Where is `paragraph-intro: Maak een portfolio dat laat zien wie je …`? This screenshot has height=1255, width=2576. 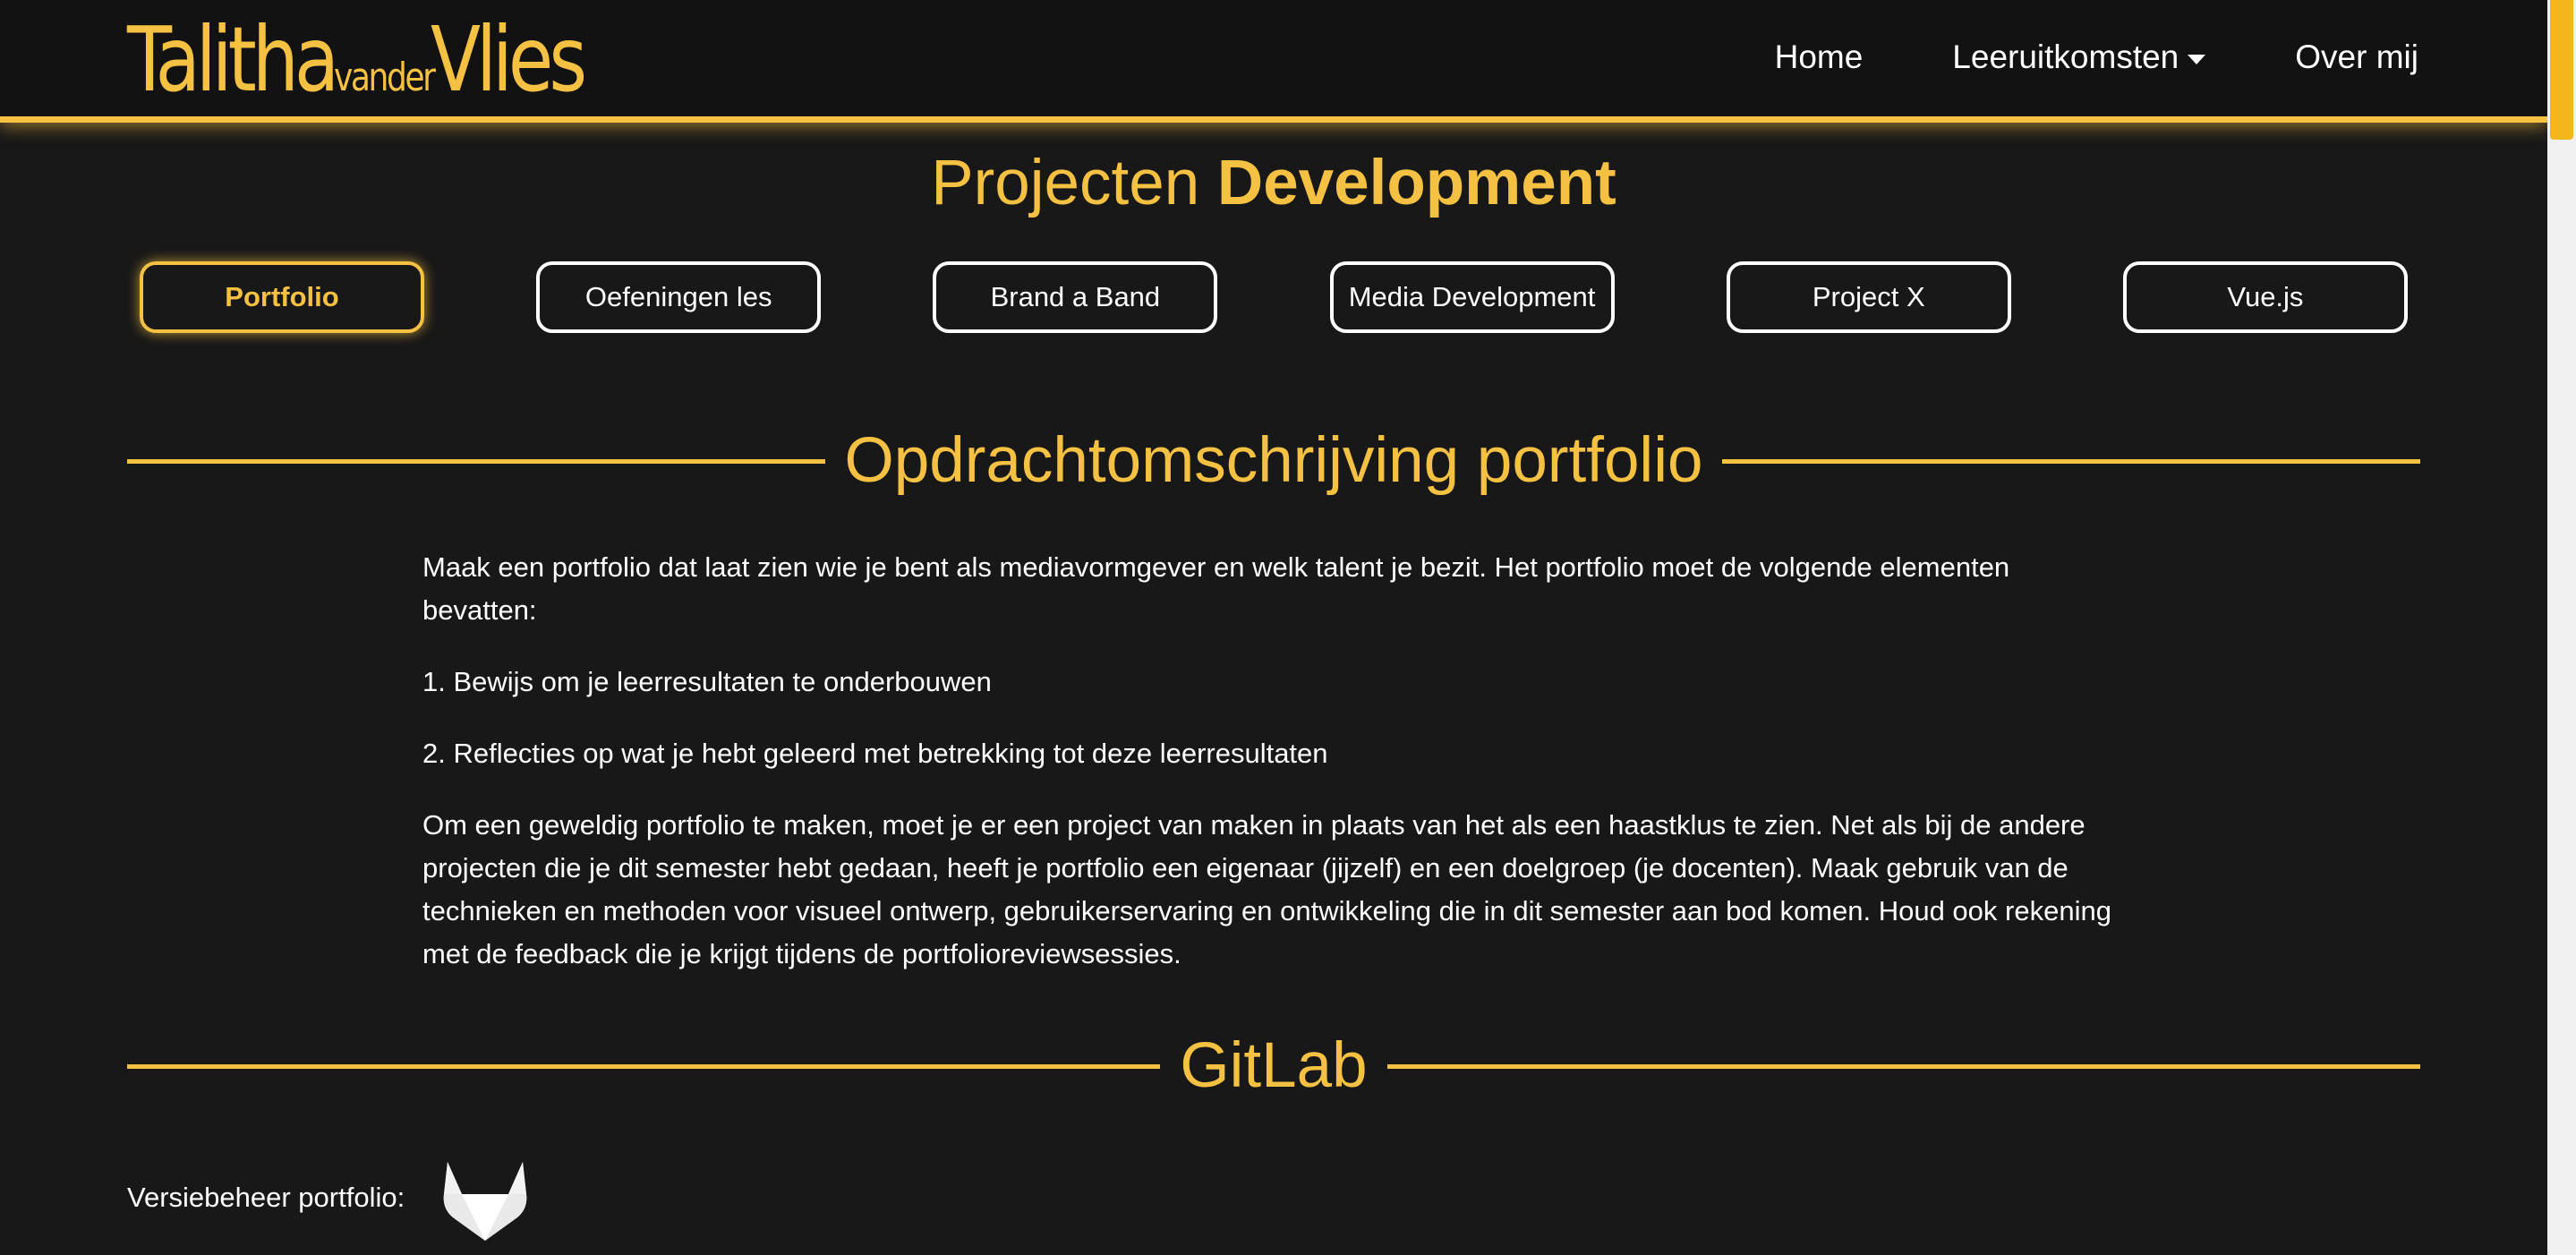 paragraph-intro: Maak een portfolio dat laat zien wie je … is located at coordinates (1216, 588).